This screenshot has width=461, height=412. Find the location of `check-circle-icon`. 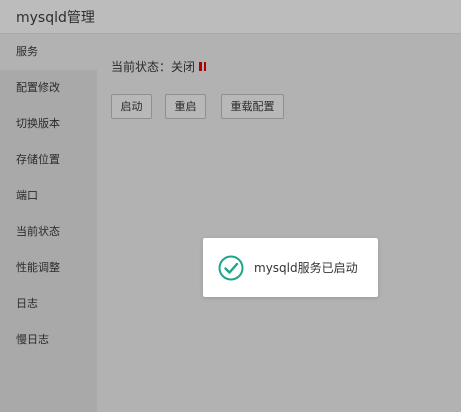

check-circle-icon is located at coordinates (231, 268).